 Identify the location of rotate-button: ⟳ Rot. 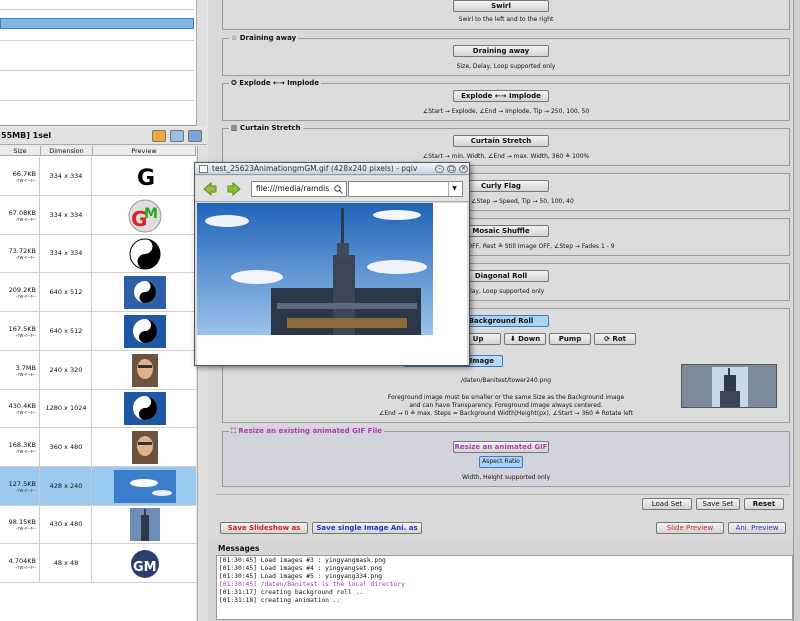
(615, 339).